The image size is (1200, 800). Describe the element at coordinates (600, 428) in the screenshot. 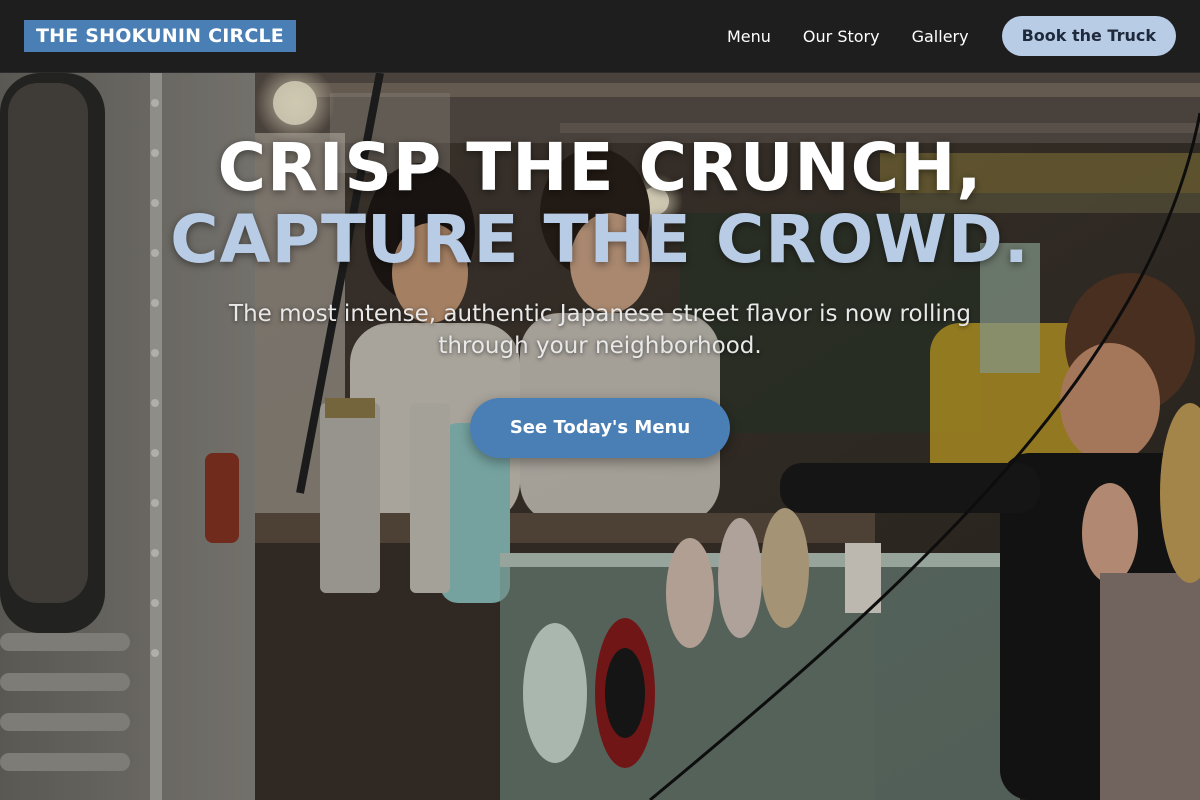

I see `see-menu-button: See Today's Menu` at that location.